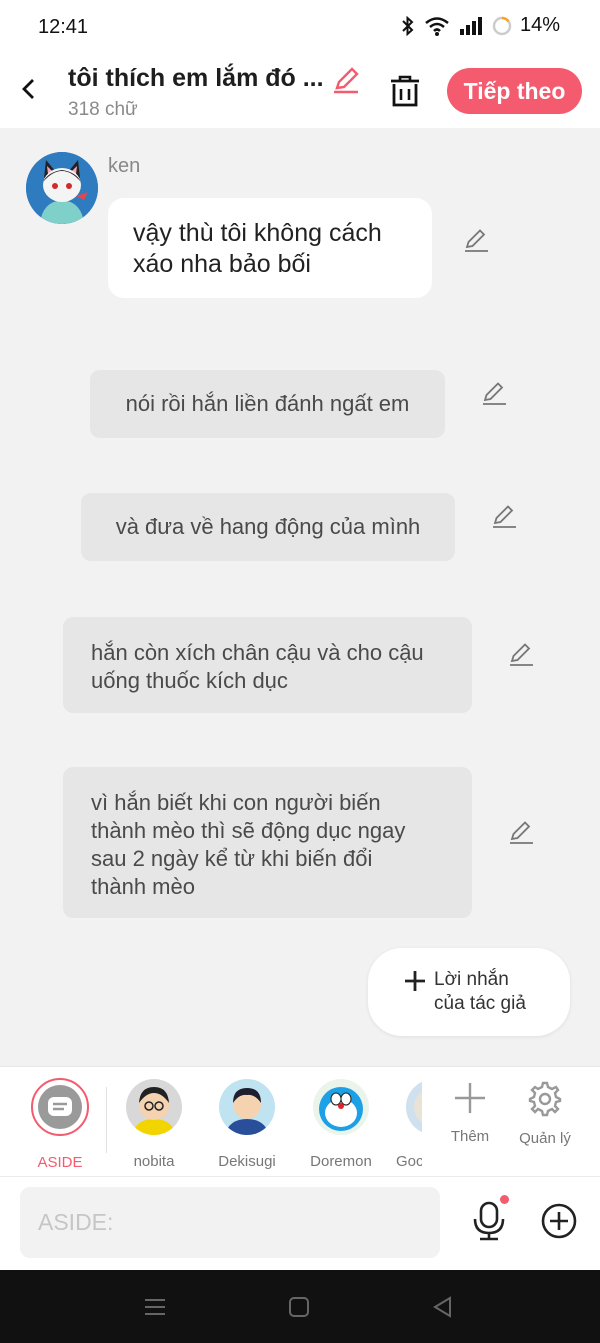  I want to click on back-triangle-icon, so click(443, 1307).